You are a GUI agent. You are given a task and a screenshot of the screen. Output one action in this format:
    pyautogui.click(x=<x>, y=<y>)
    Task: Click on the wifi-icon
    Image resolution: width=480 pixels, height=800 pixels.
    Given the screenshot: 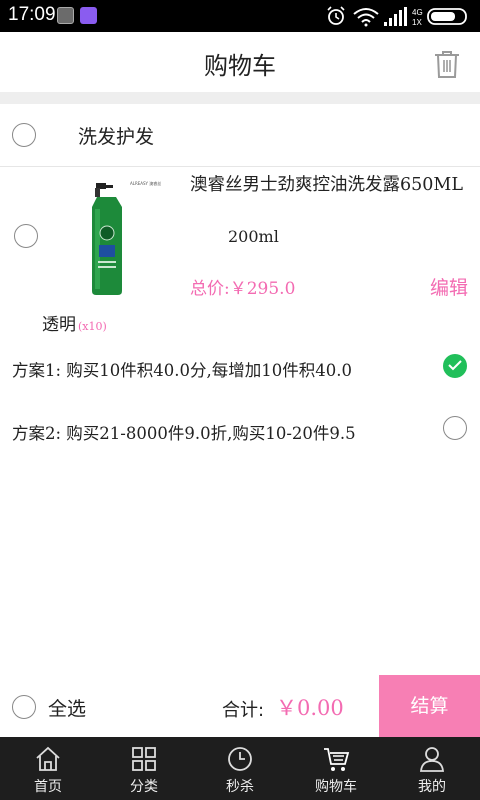 What is the action you would take?
    pyautogui.click(x=366, y=17)
    